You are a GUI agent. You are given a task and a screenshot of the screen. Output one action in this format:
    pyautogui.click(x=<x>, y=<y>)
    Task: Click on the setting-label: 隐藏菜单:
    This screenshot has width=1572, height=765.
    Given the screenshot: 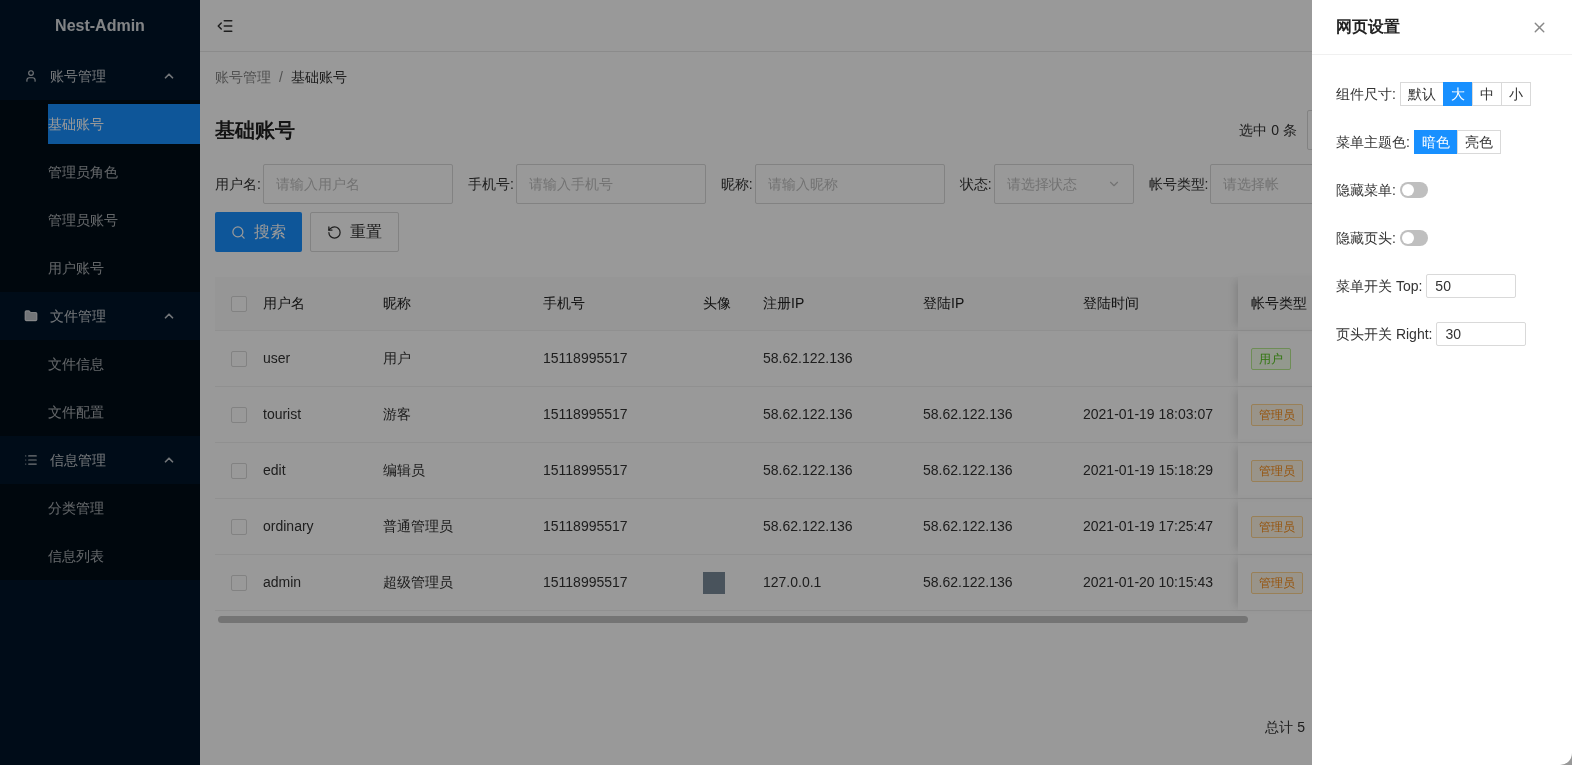 What is the action you would take?
    pyautogui.click(x=1366, y=190)
    